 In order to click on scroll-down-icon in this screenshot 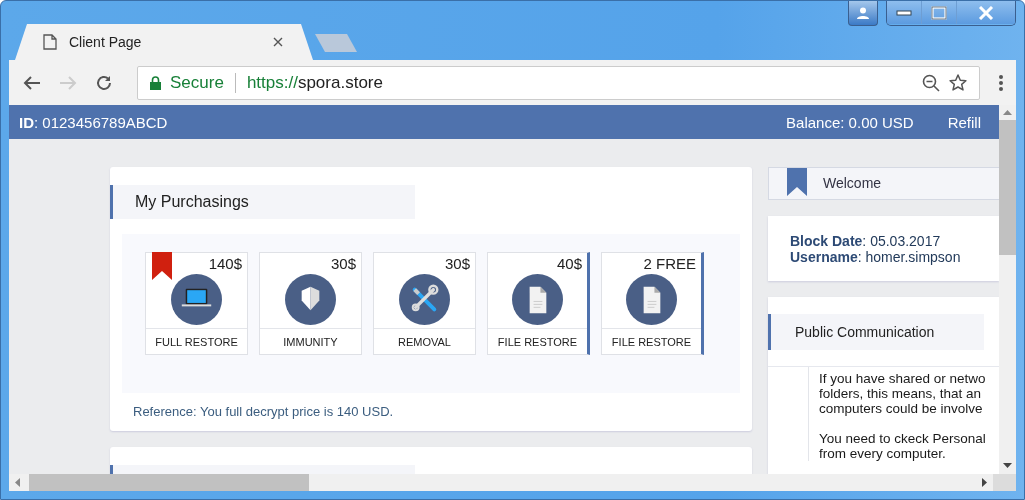, I will do `click(1007, 465)`.